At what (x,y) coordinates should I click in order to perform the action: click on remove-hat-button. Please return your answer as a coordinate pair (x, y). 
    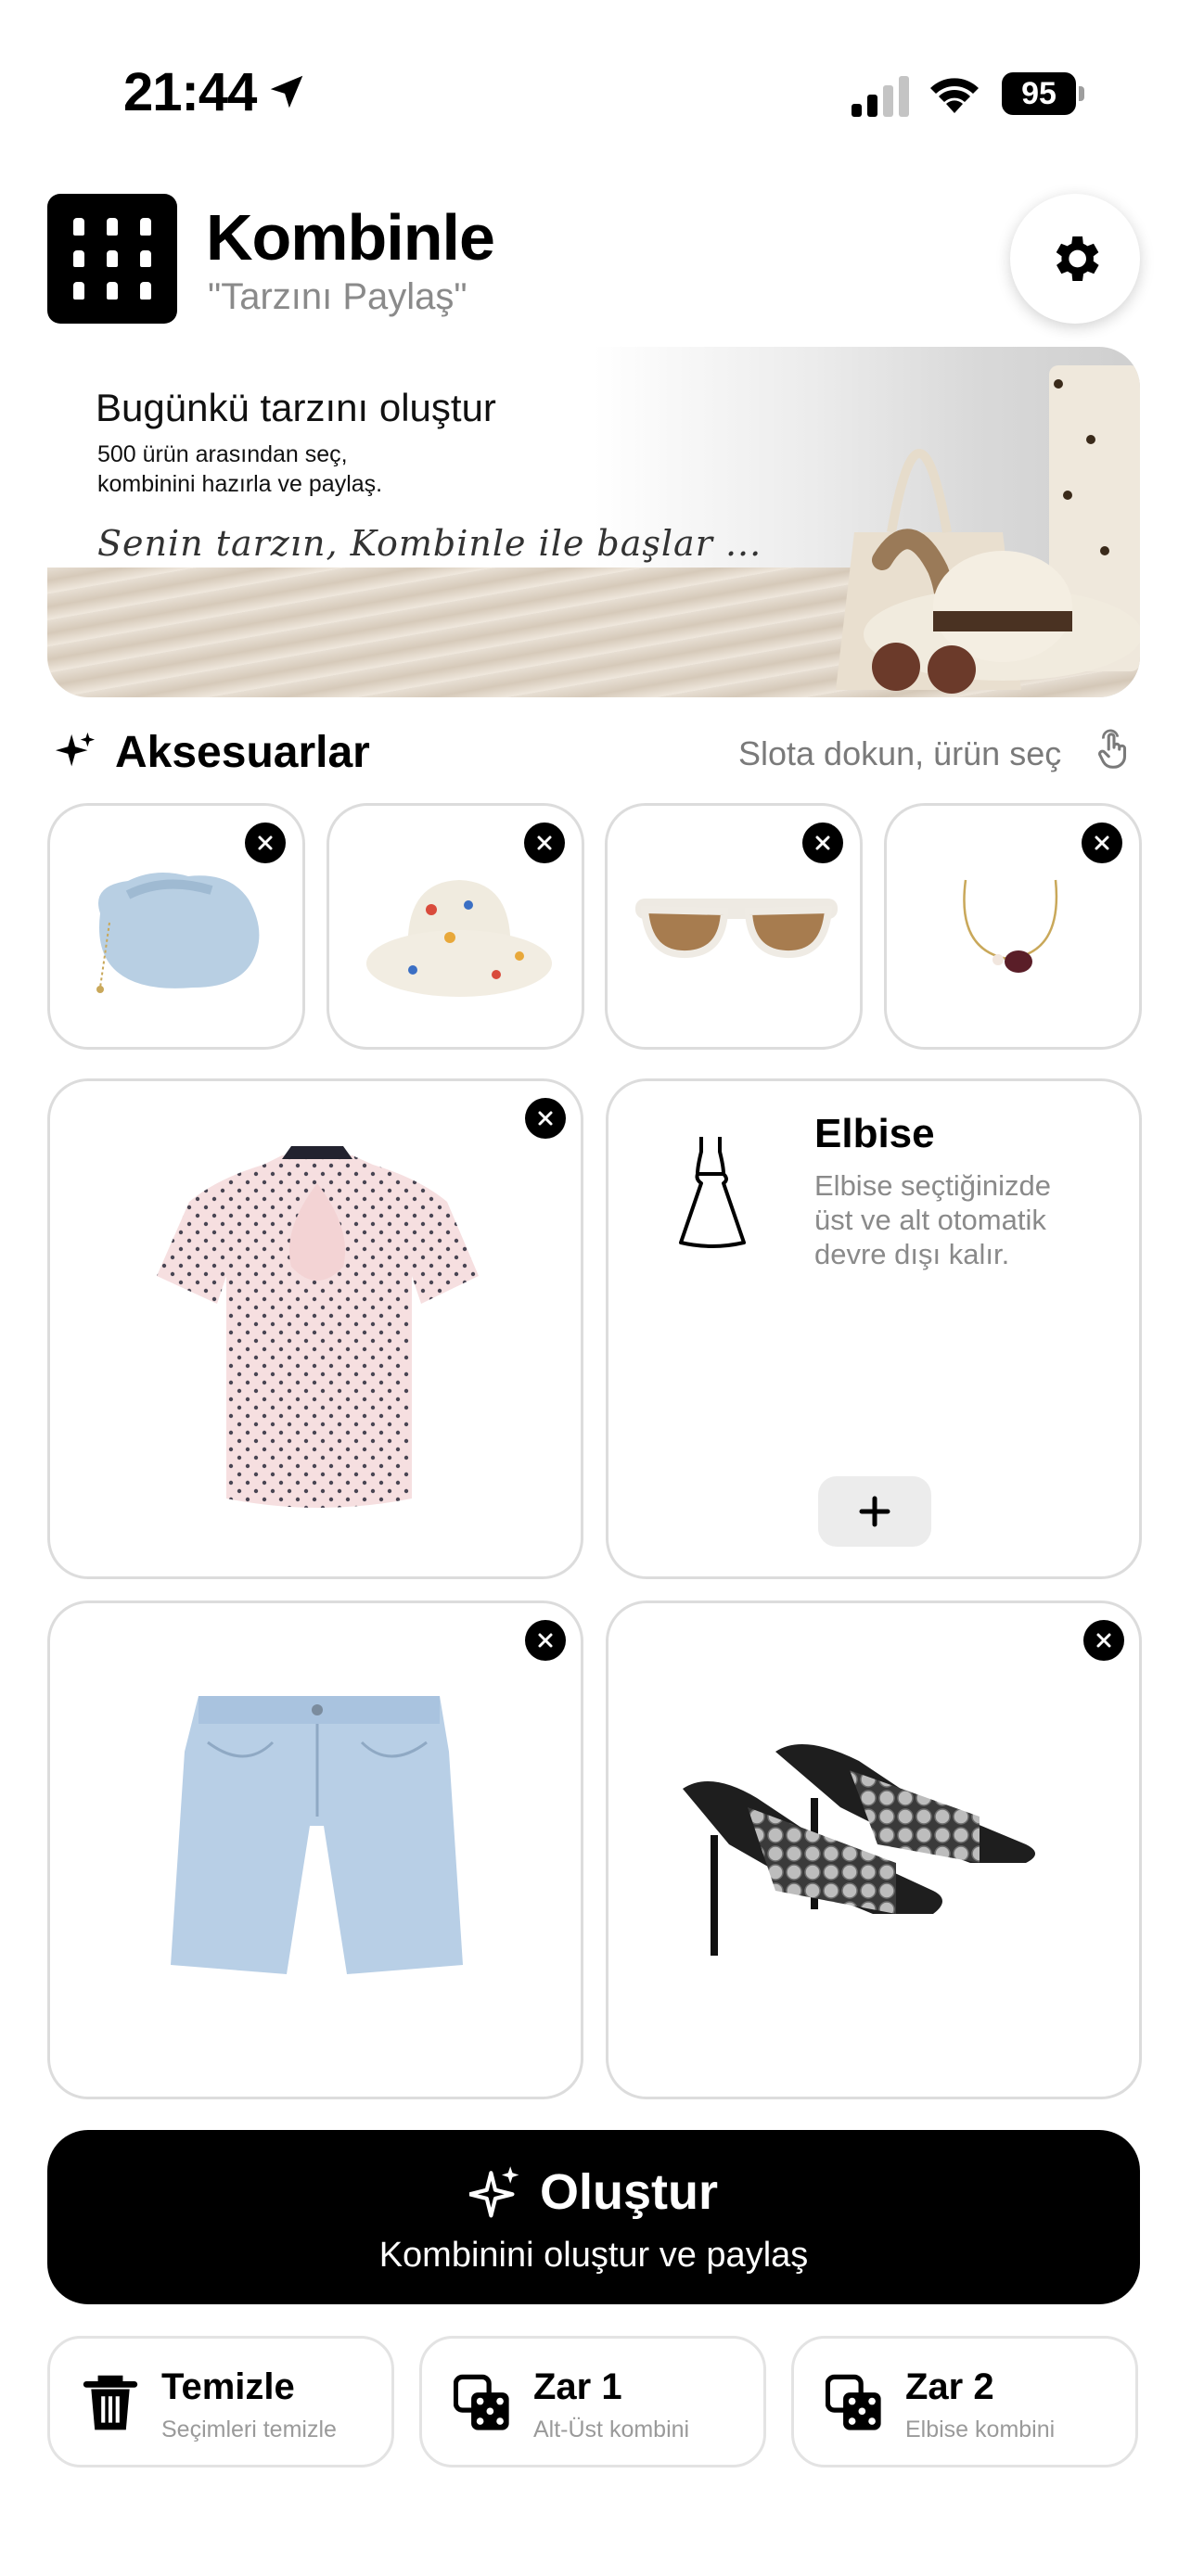
    Looking at the image, I should click on (545, 843).